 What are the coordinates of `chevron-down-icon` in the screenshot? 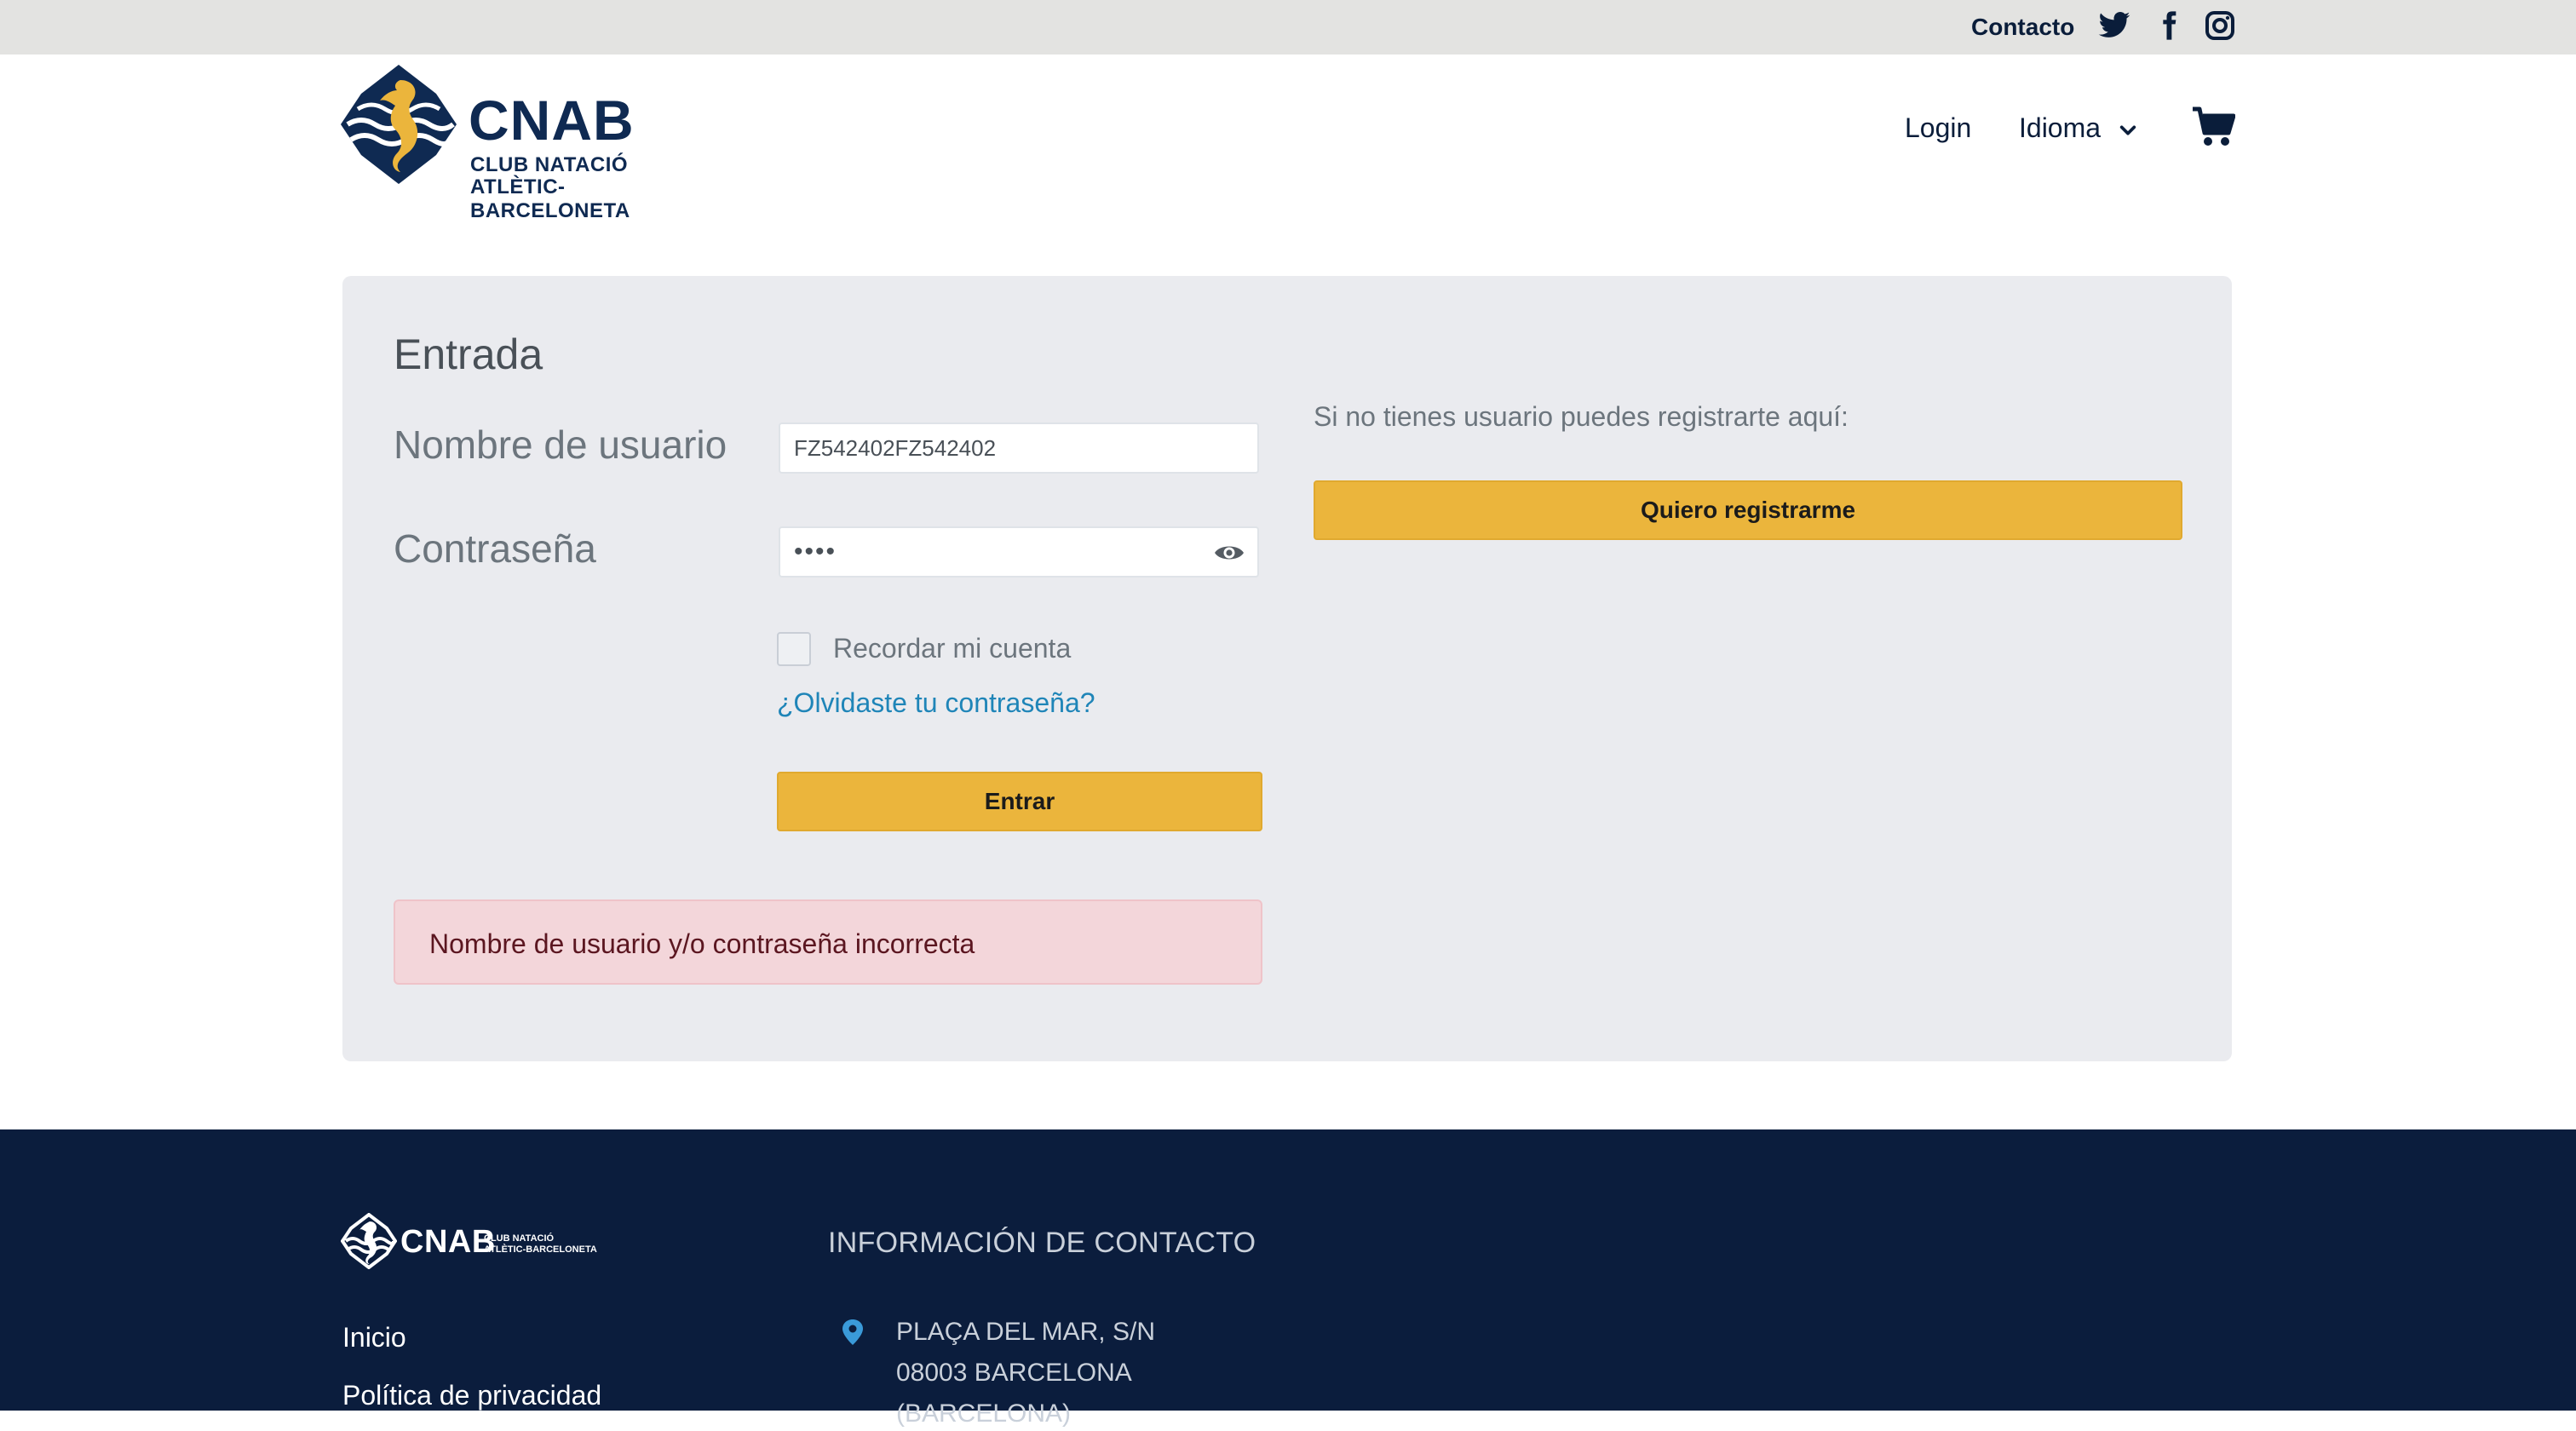 It's located at (2127, 130).